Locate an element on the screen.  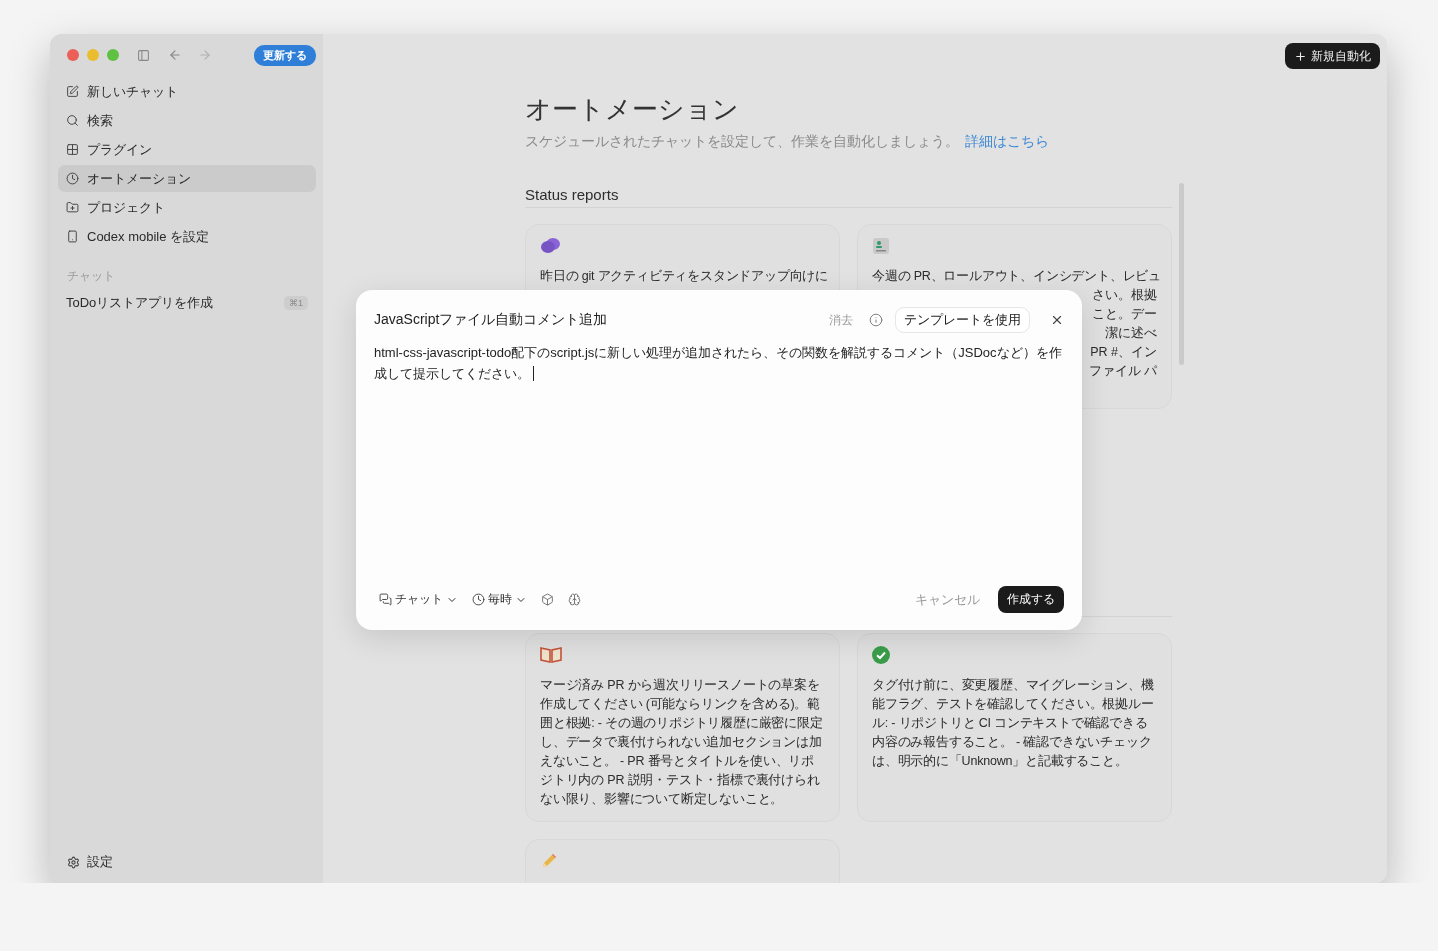
sidebar-item: Codex mobile を設定 is located at coordinates (187, 236).